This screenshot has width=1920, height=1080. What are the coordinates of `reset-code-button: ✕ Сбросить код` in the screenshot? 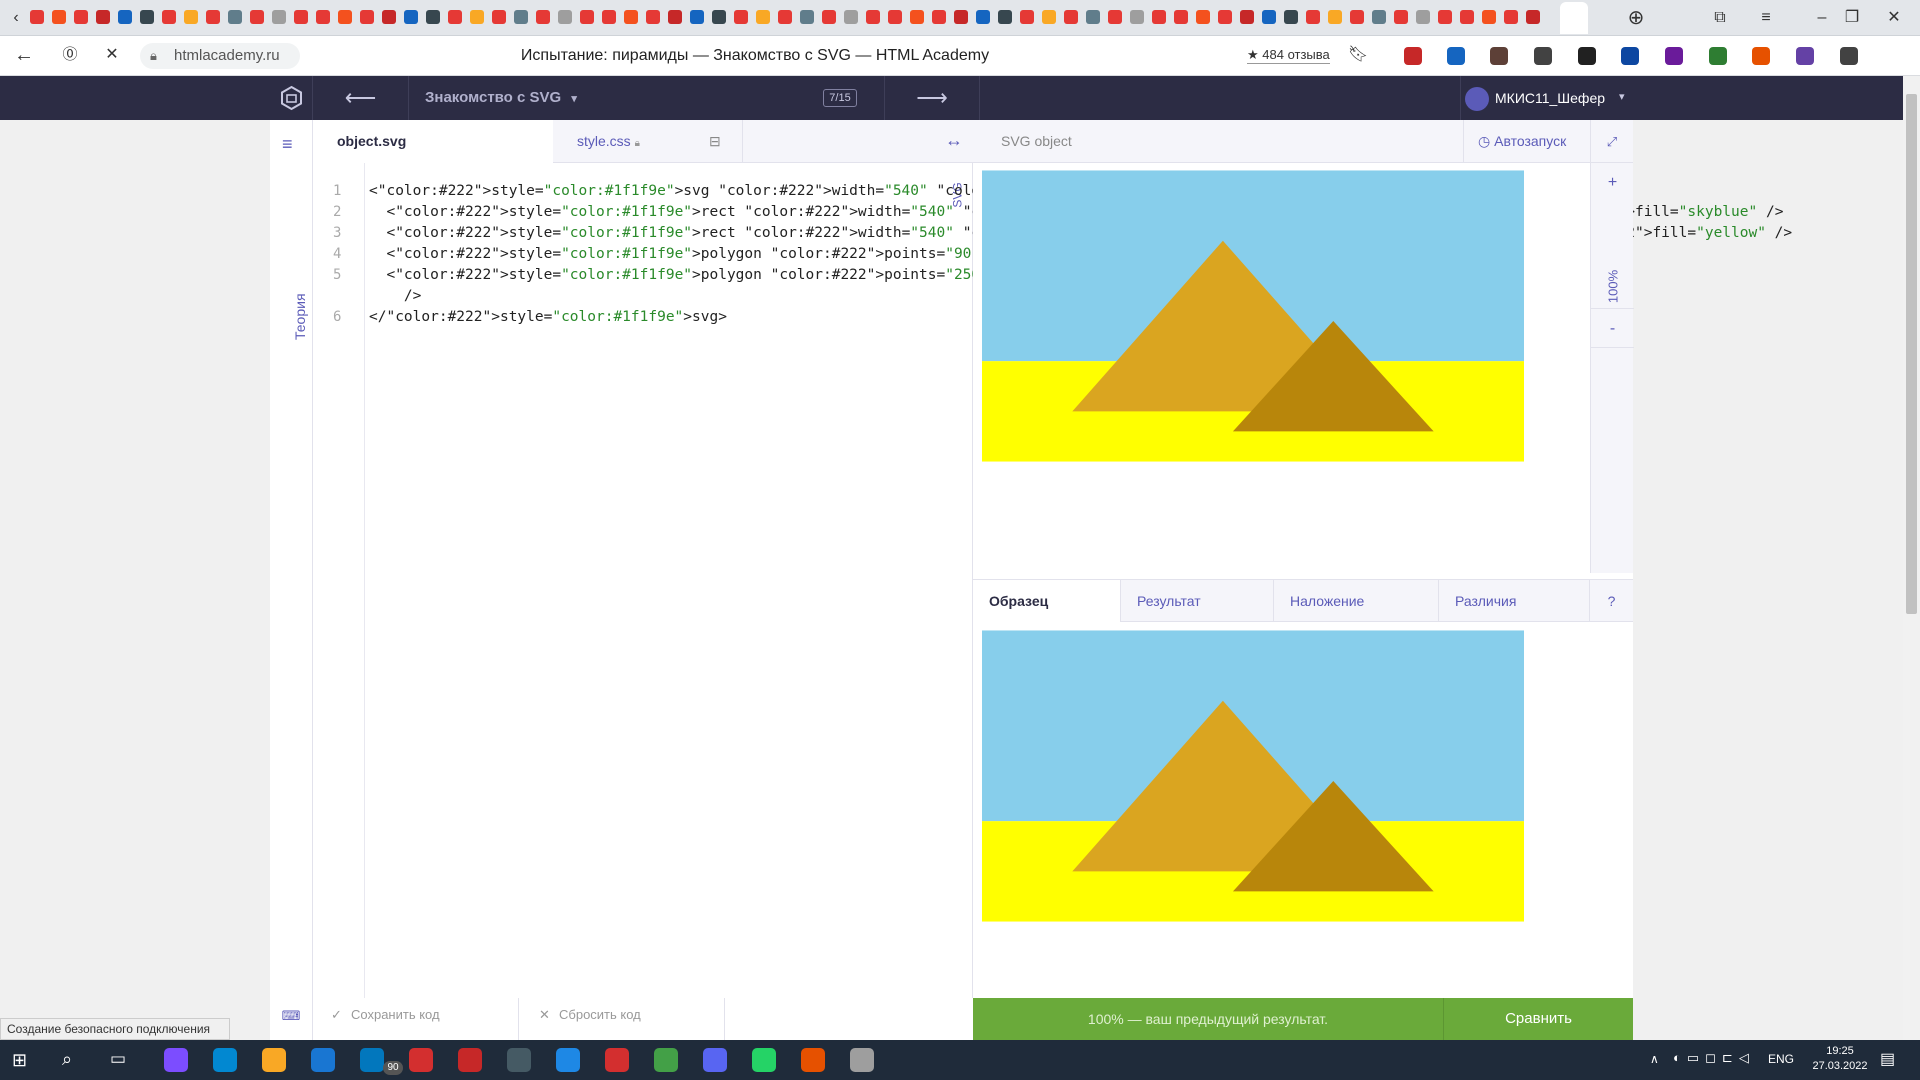 It's located at (622, 1019).